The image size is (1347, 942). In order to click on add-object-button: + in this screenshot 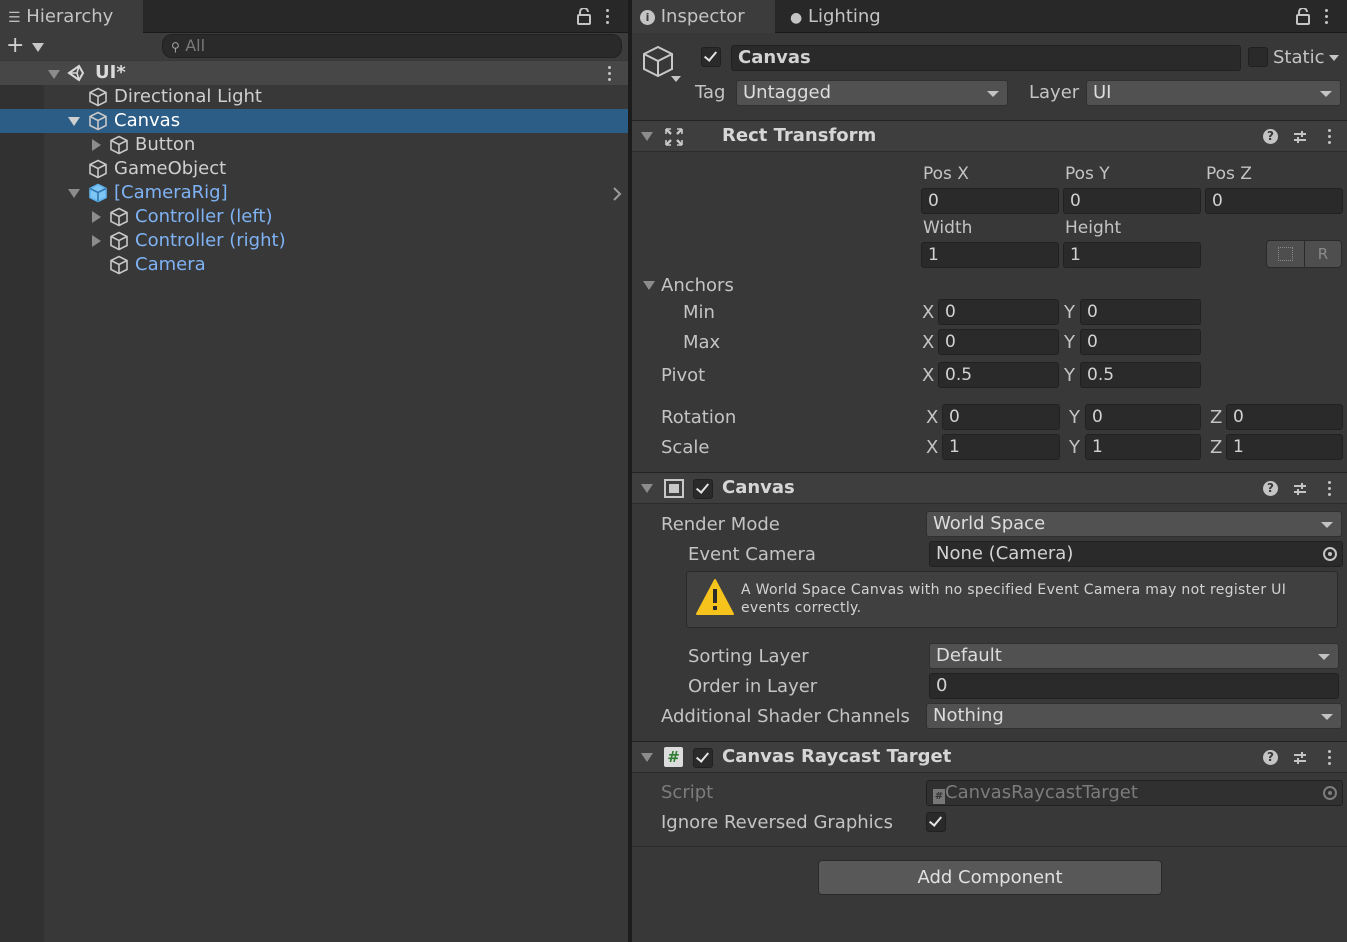, I will do `click(15, 46)`.